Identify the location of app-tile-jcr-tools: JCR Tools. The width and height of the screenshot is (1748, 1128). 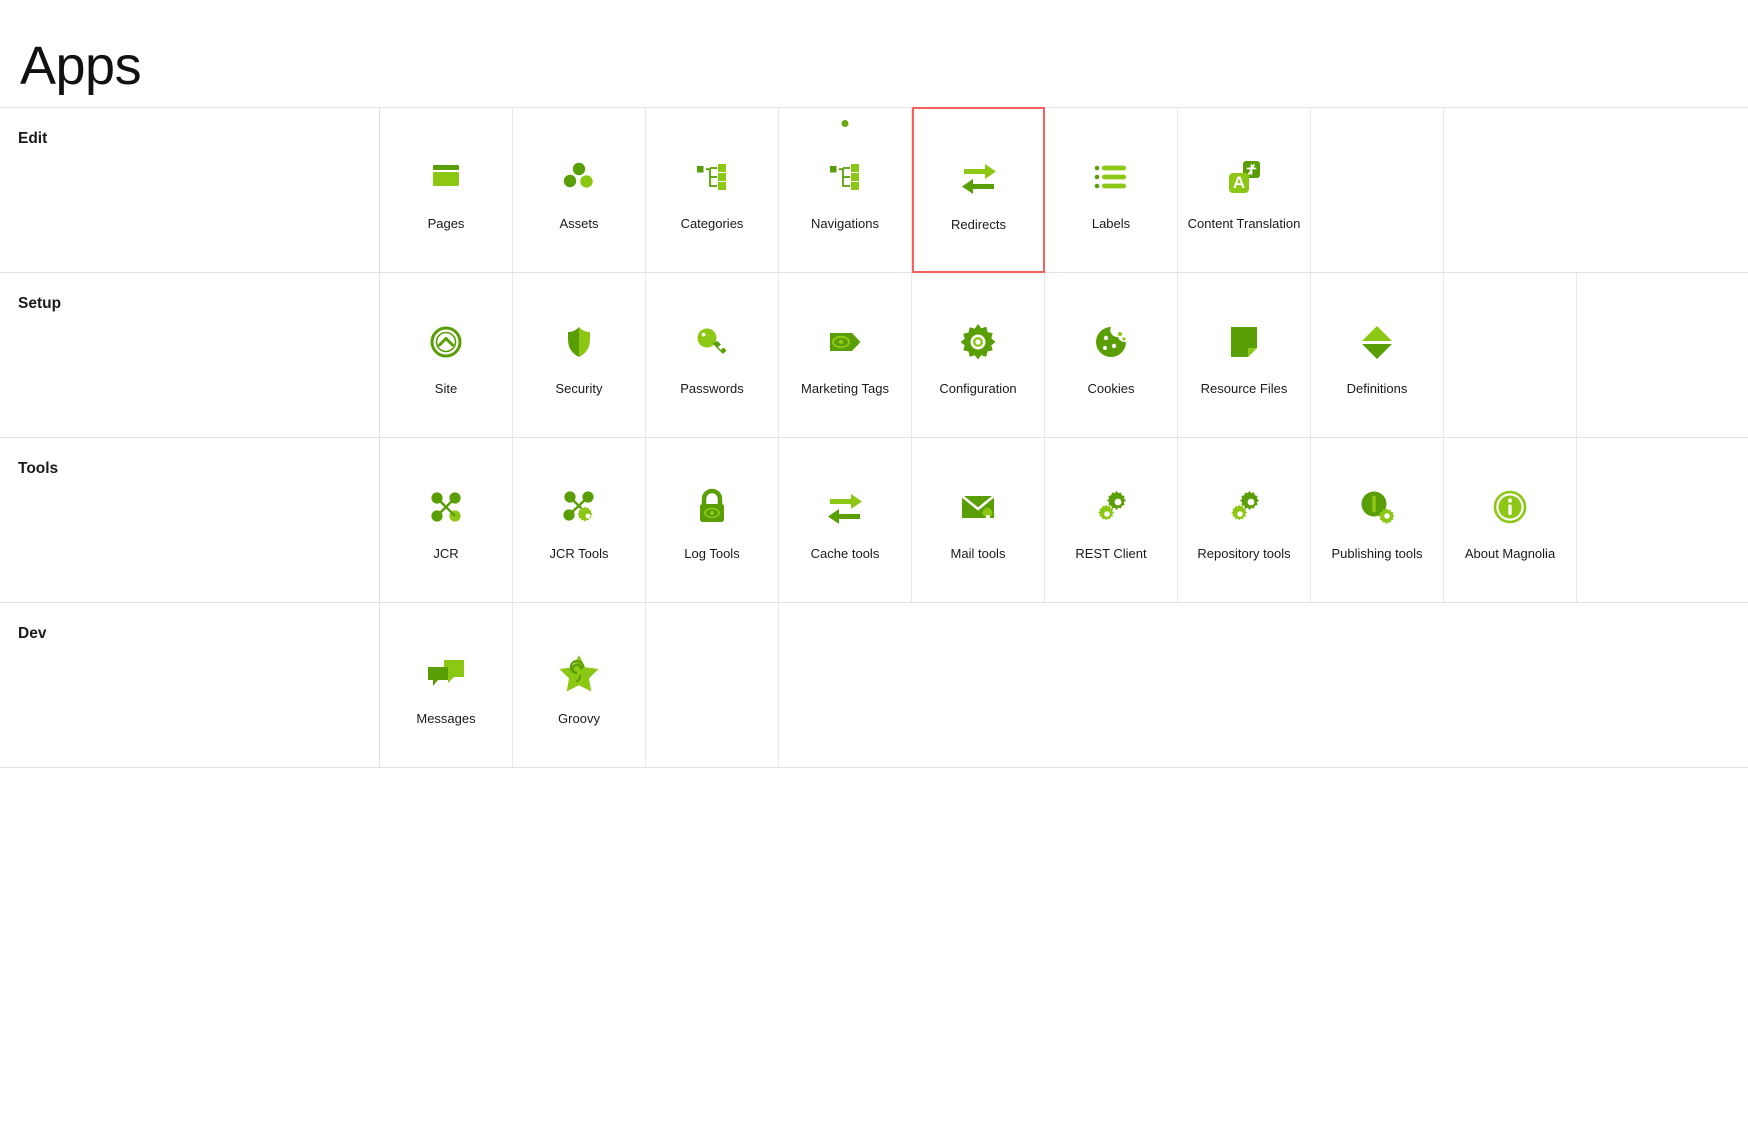
(579, 520).